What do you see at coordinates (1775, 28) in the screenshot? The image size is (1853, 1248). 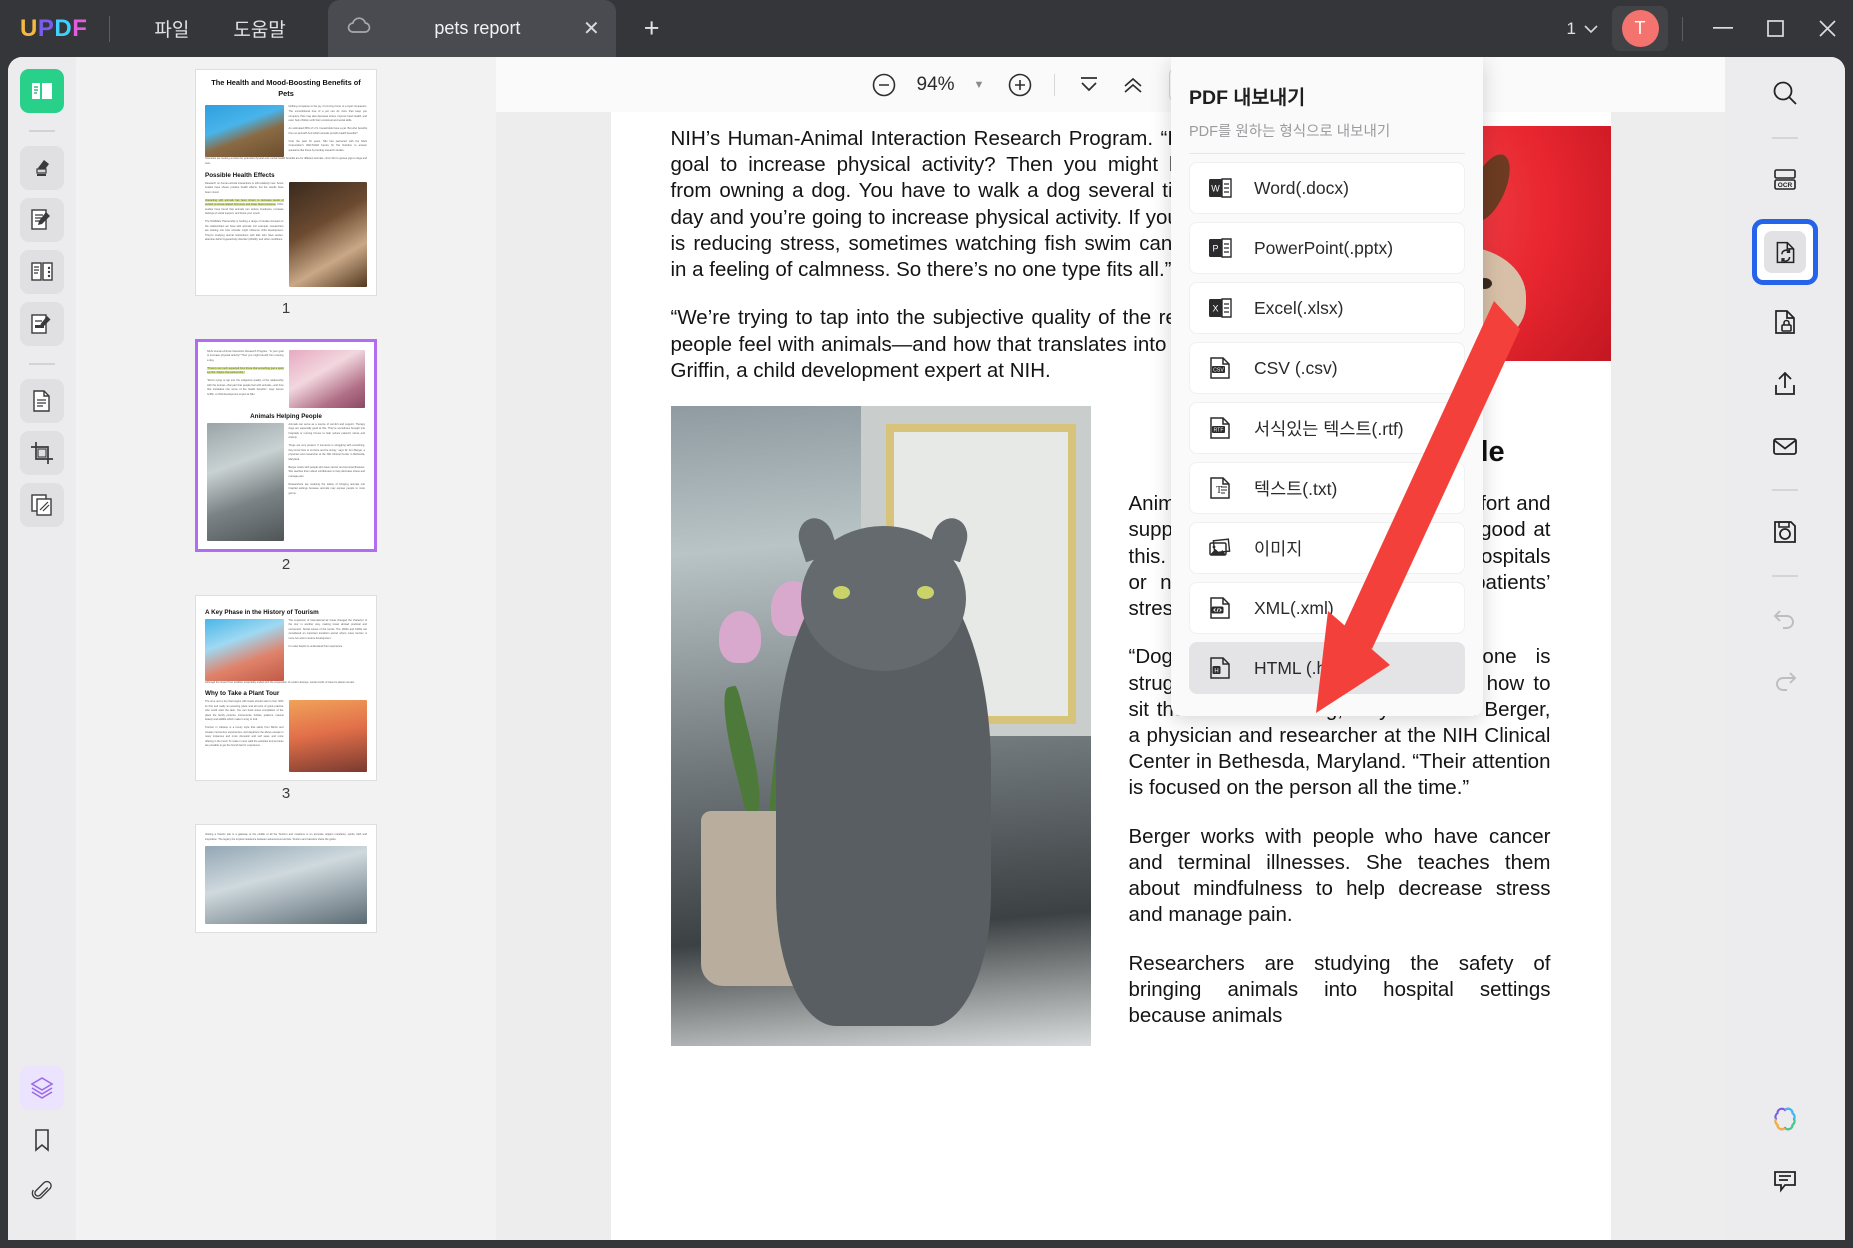 I see `maximize-button` at bounding box center [1775, 28].